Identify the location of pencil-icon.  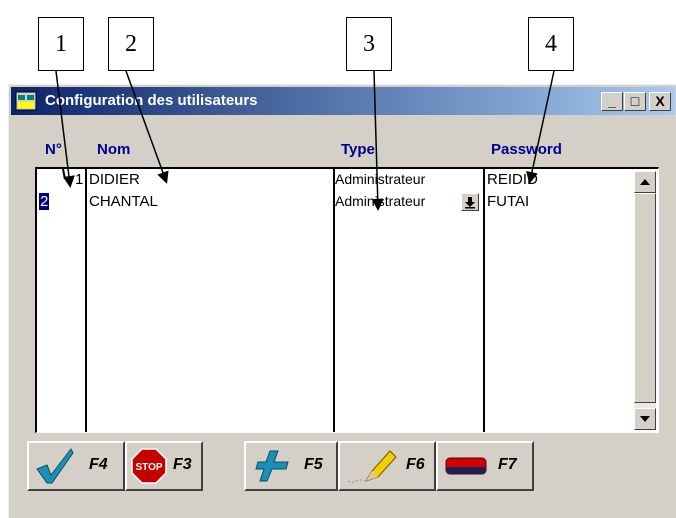
(372, 466).